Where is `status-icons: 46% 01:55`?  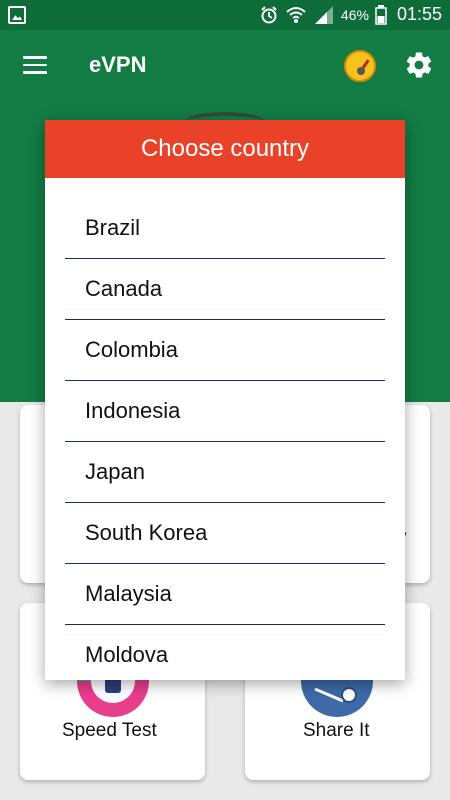 status-icons: 46% 01:55 is located at coordinates (350, 14).